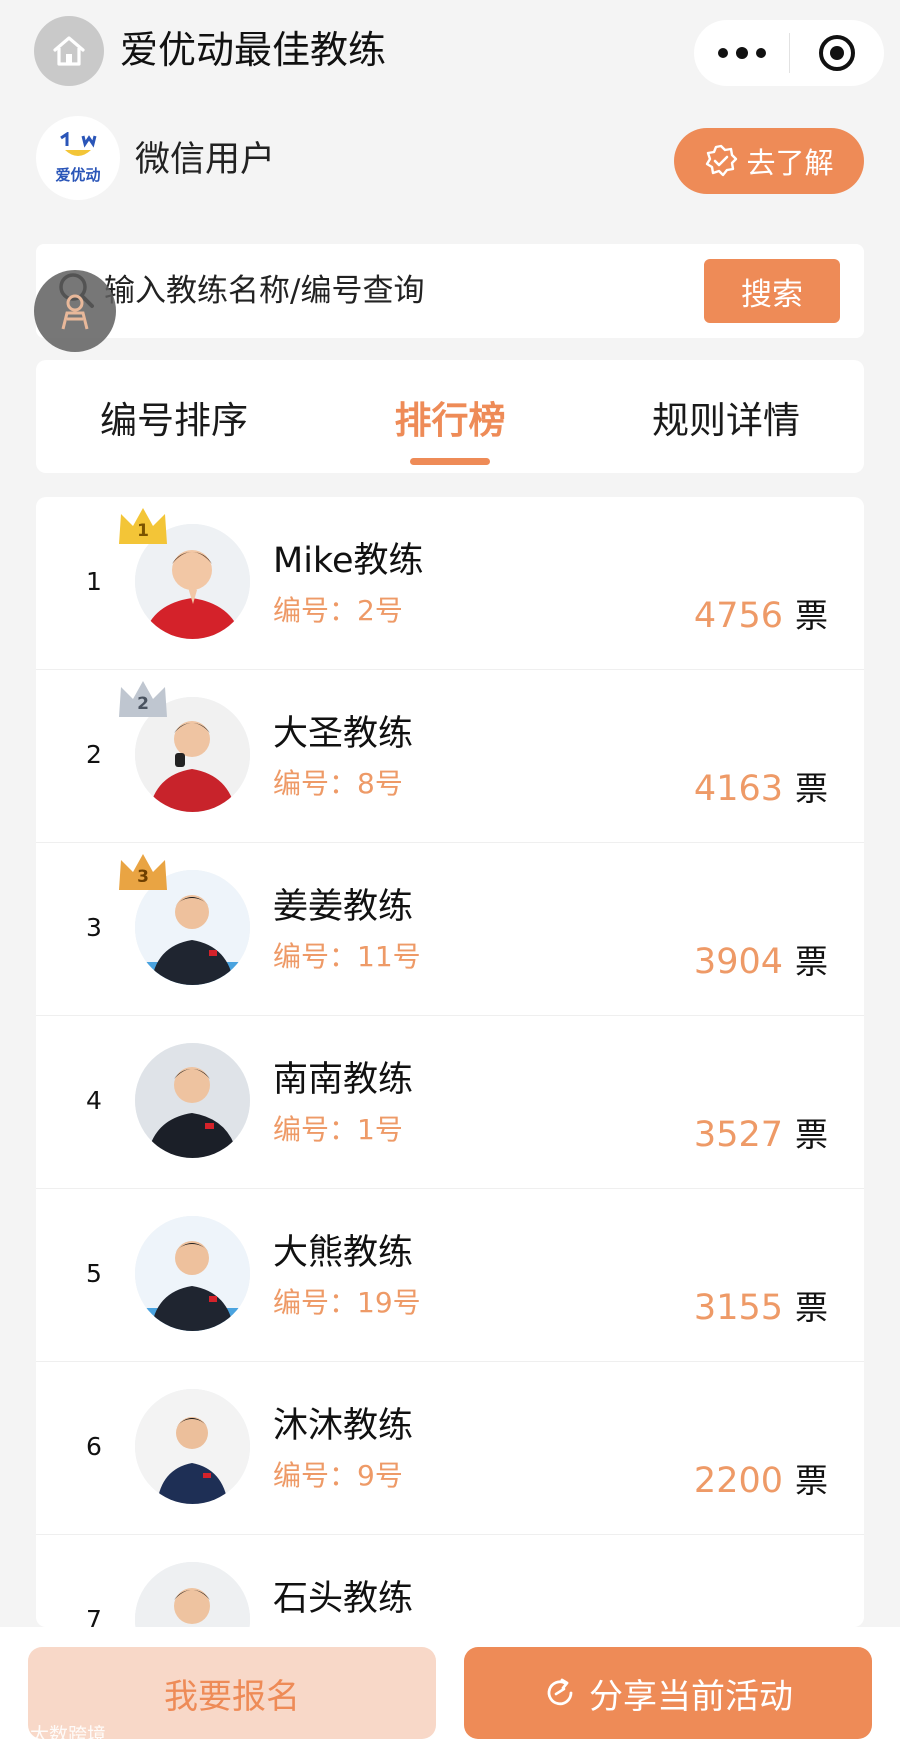 The width and height of the screenshot is (900, 1749). Describe the element at coordinates (450, 1102) in the screenshot. I see `ranking-row: 4 南南教练 编号：1号 3527 票` at that location.